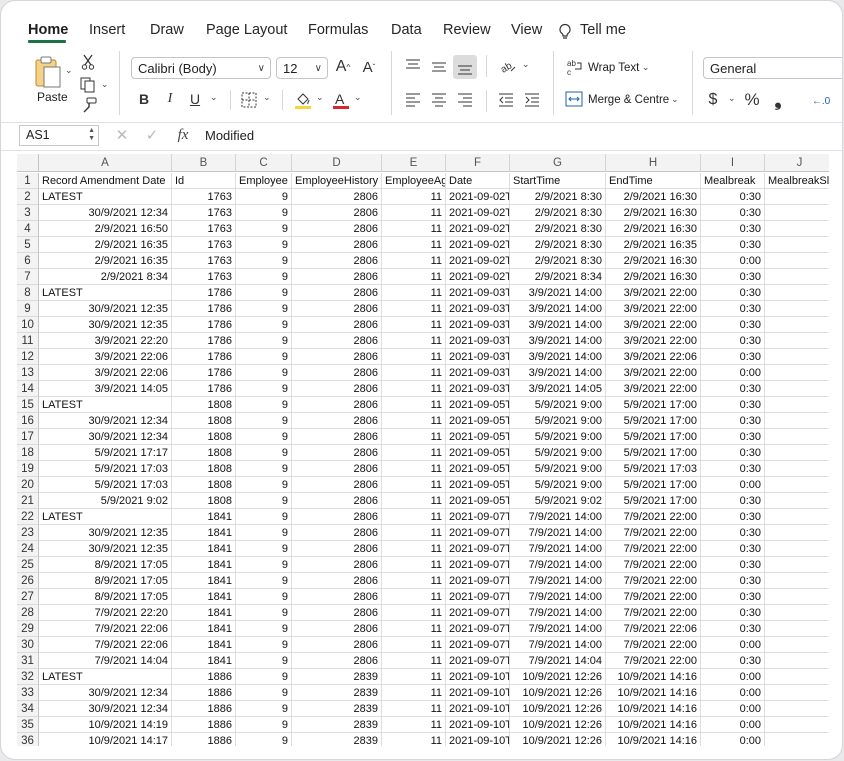 Image resolution: width=844 pixels, height=761 pixels. Describe the element at coordinates (414, 181) in the screenshot. I see `header-cell: EmployeeAg` at that location.